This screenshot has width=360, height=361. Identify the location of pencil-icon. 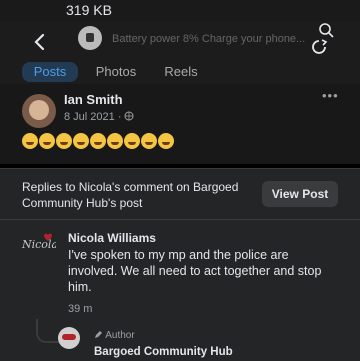
(98, 334).